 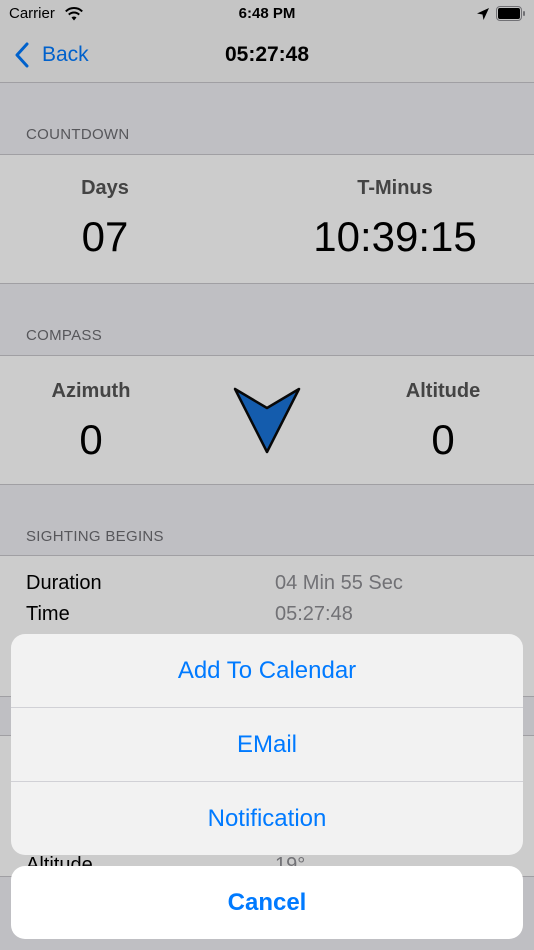 What do you see at coordinates (267, 818) in the screenshot?
I see `notification-button: Notification` at bounding box center [267, 818].